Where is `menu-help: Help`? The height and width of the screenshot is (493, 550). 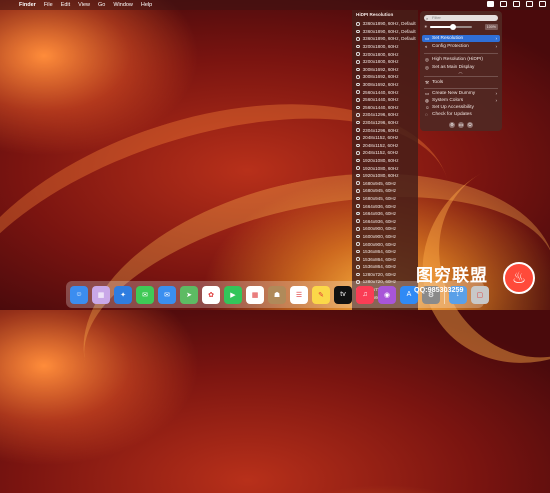 menu-help: Help is located at coordinates (146, 5).